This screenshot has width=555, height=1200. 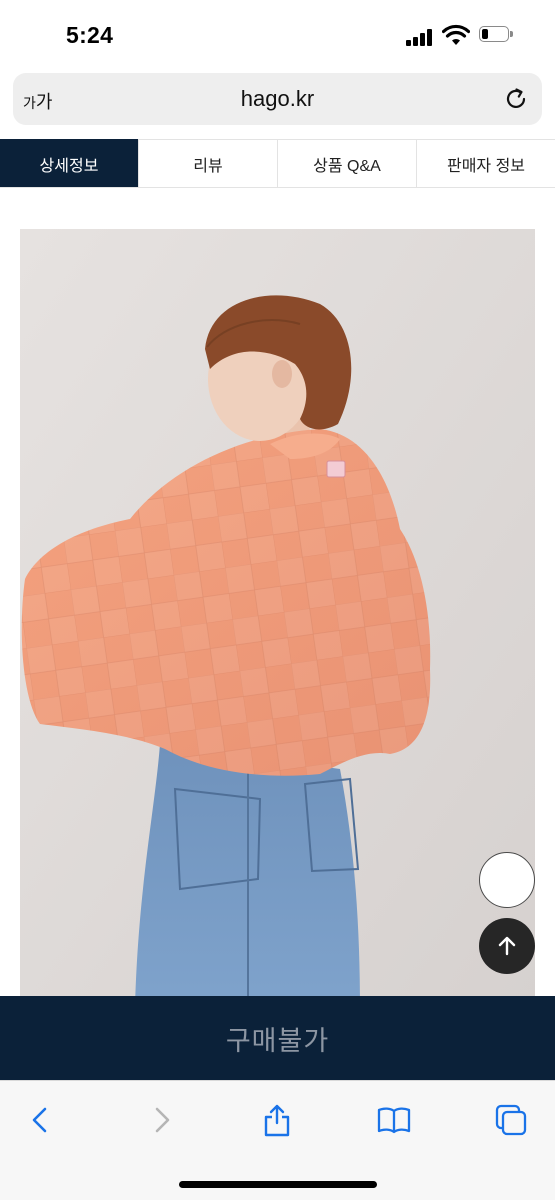 I want to click on product-tabs: 상세정보 리뷰 상품 Q&A 판매자 정보, so click(x=277, y=163).